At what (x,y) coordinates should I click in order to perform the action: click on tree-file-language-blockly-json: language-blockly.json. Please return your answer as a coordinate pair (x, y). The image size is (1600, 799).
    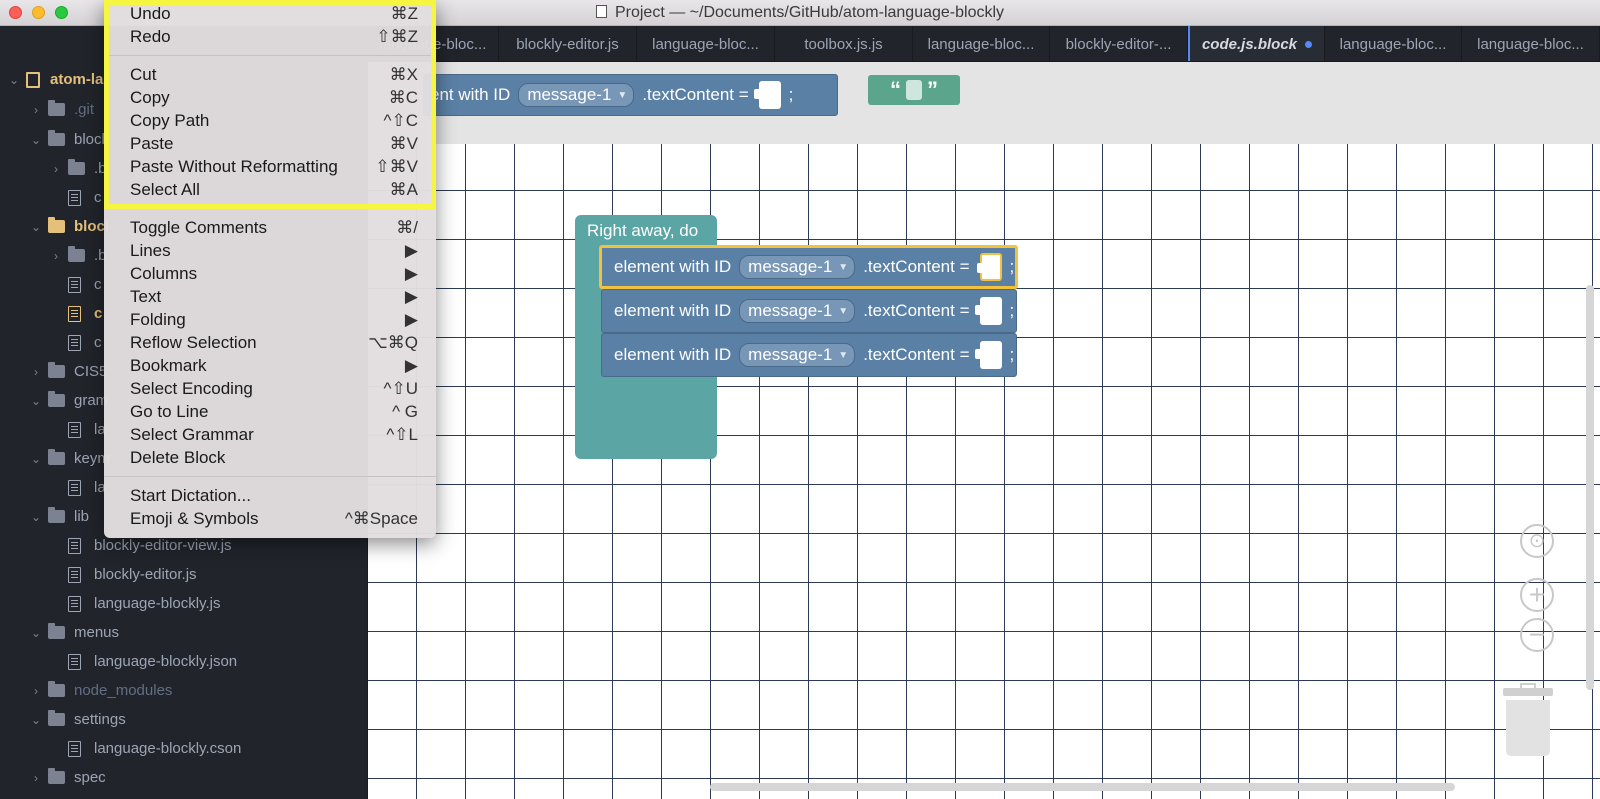
    Looking at the image, I should click on (183, 661).